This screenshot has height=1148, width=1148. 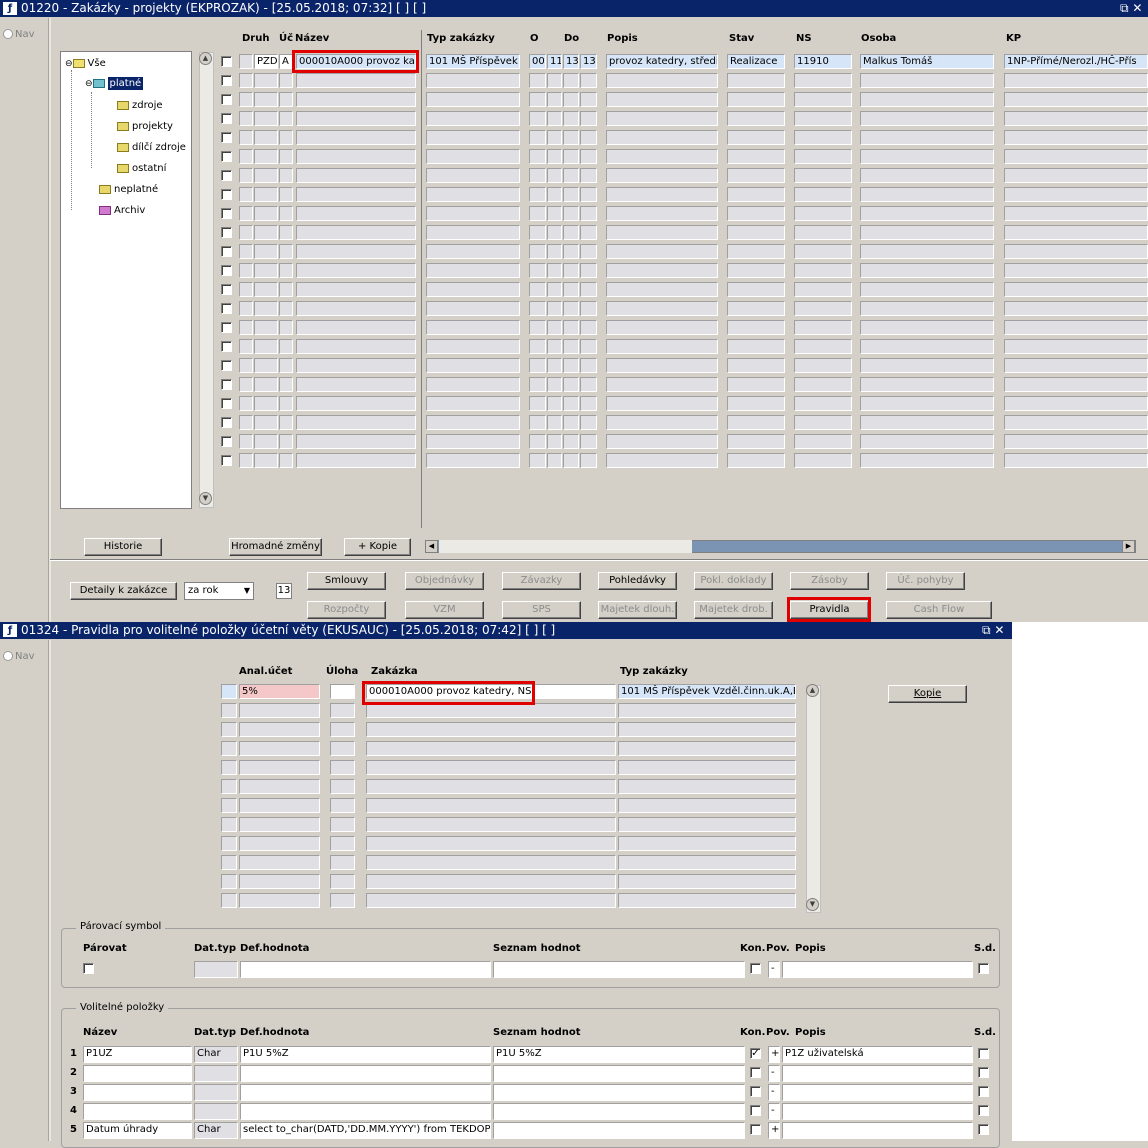 What do you see at coordinates (266, 61) in the screenshot?
I see `row1-druh: PZD` at bounding box center [266, 61].